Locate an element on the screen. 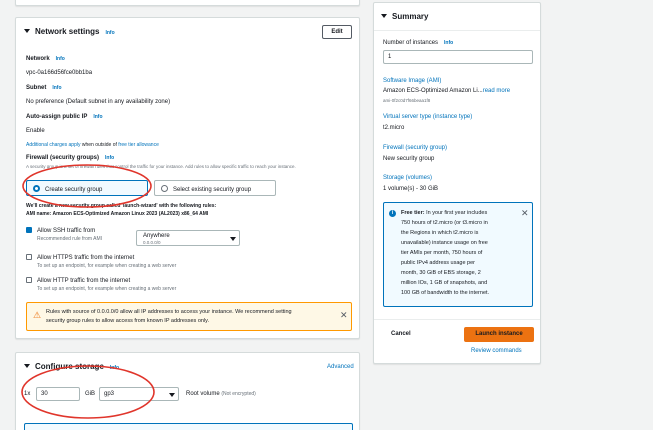 The width and height of the screenshot is (653, 430). number-of-instances-input: 1 is located at coordinates (458, 57).